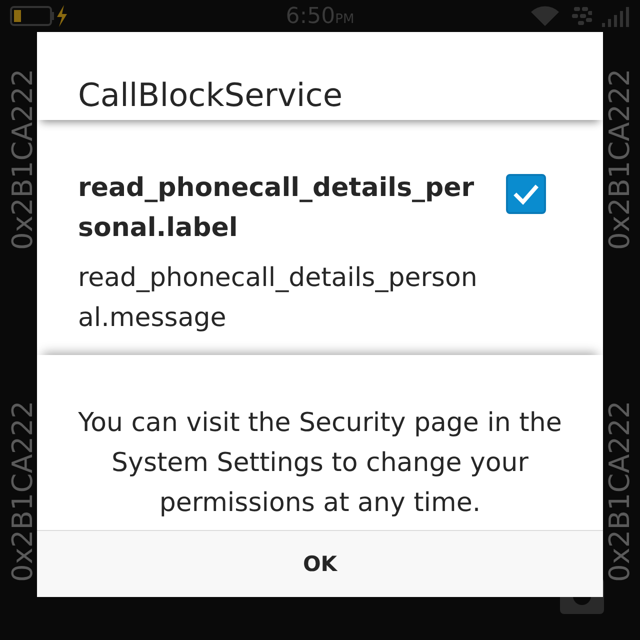 This screenshot has width=640, height=640. What do you see at coordinates (320, 563) in the screenshot?
I see `ok-button: OK` at bounding box center [320, 563].